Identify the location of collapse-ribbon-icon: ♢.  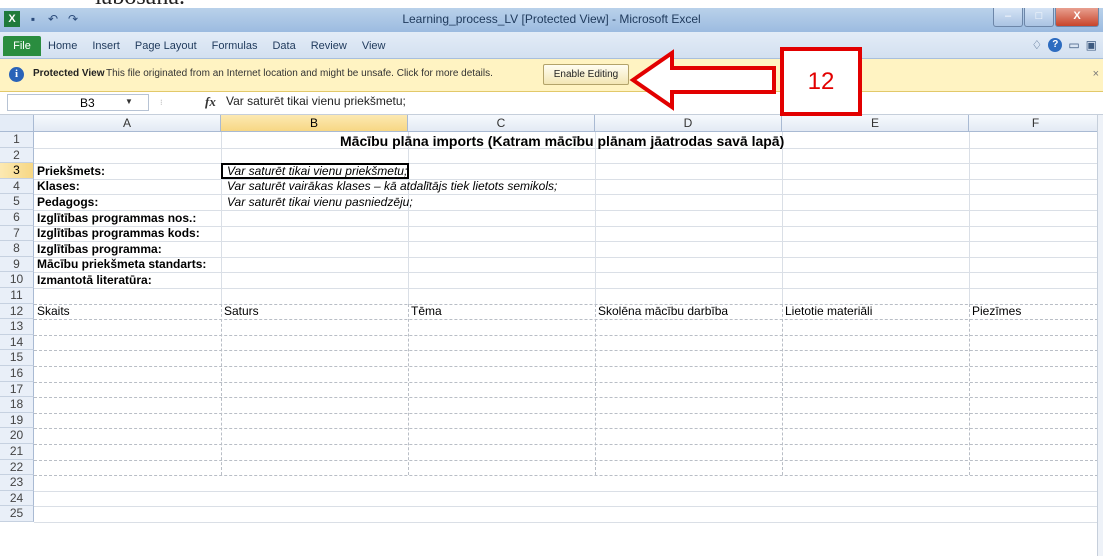
(1037, 45).